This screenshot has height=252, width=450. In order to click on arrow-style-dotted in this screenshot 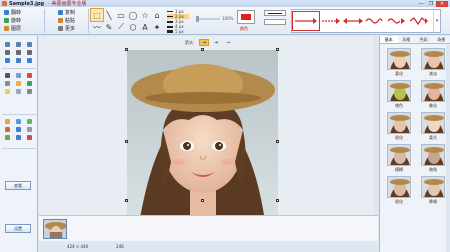, I will do `click(331, 21)`.